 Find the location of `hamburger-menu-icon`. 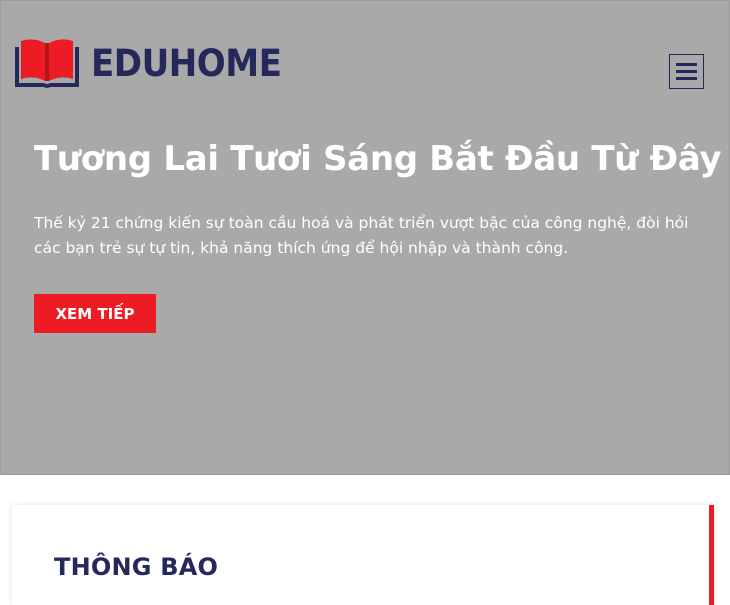

hamburger-menu-icon is located at coordinates (686, 64).